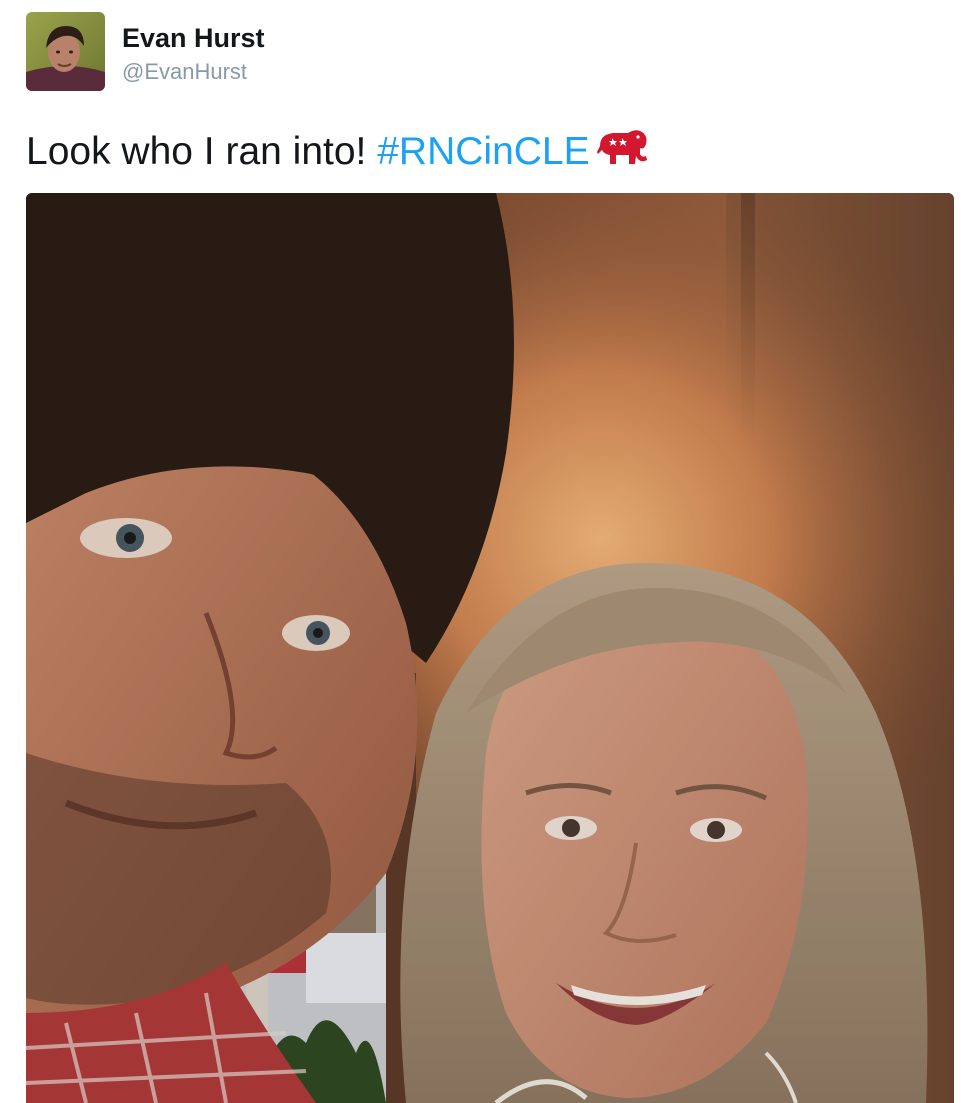  I want to click on tweet-text: Look who I ran into! #RNCinCLE, so click(338, 150).